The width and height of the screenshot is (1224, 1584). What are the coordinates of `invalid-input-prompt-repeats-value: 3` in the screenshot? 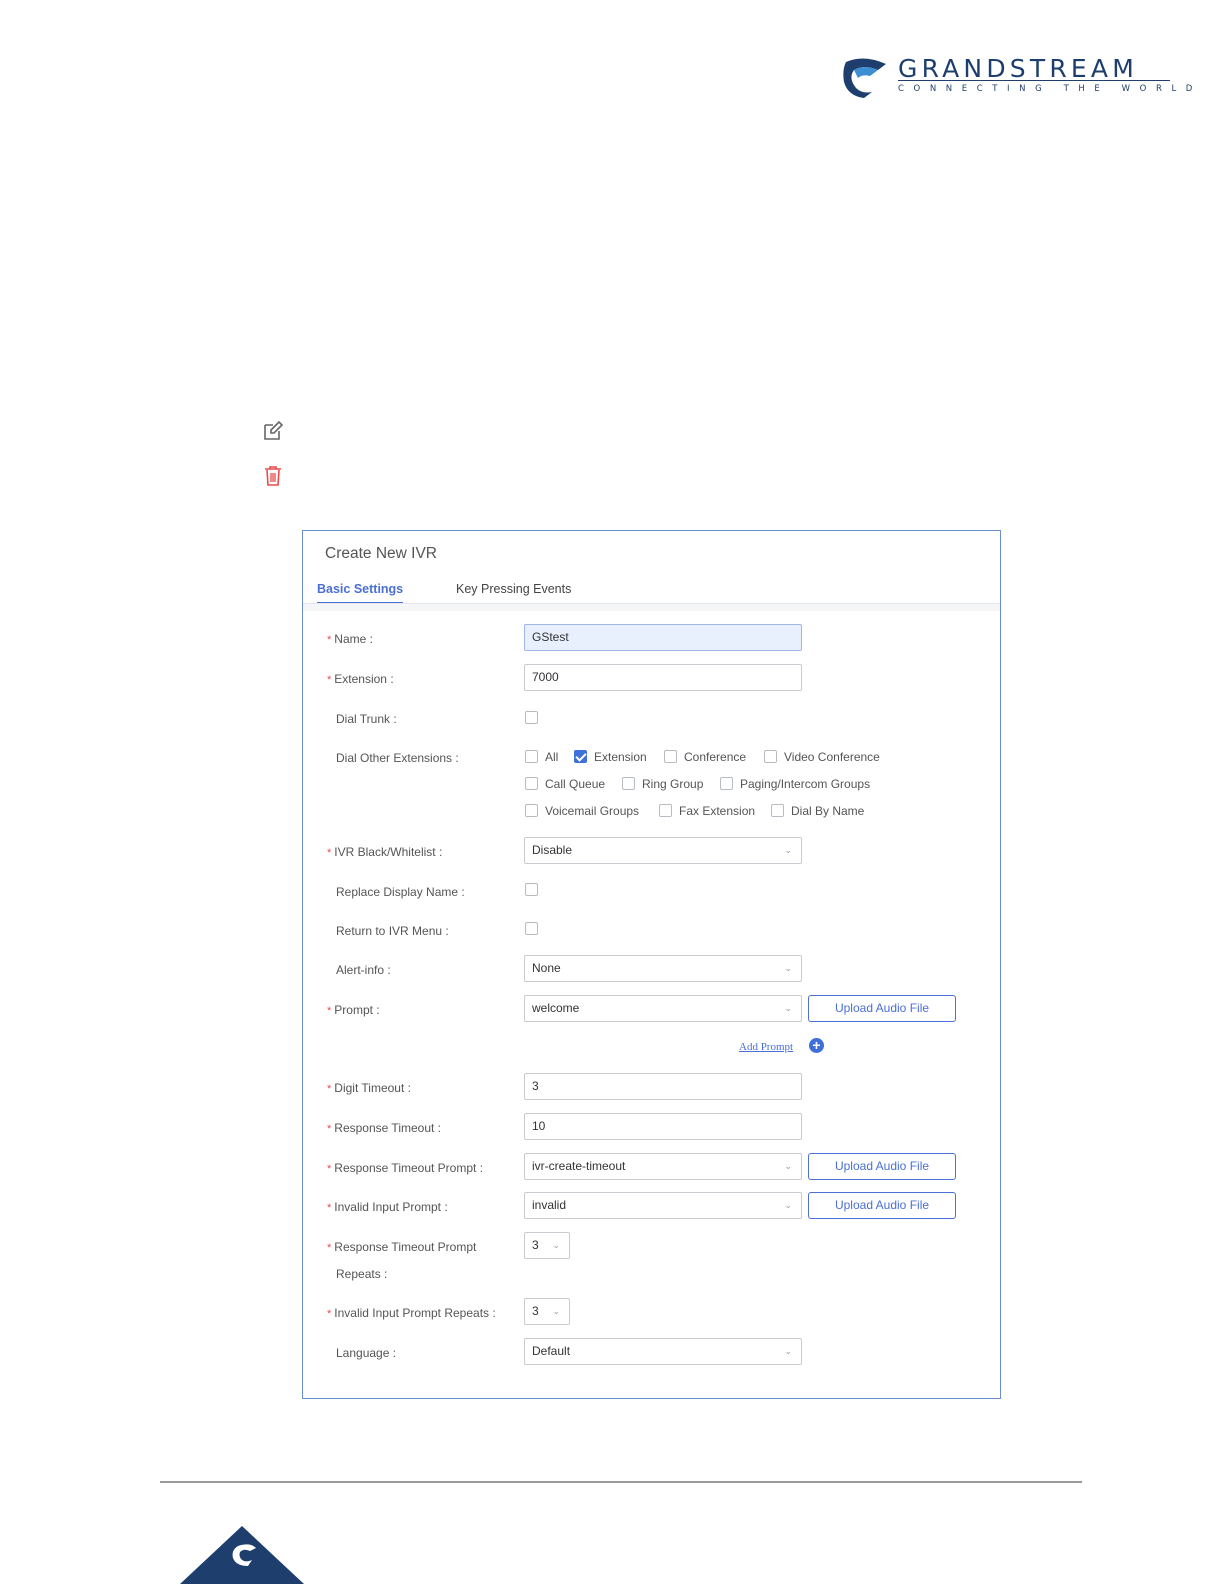 It's located at (535, 1311).